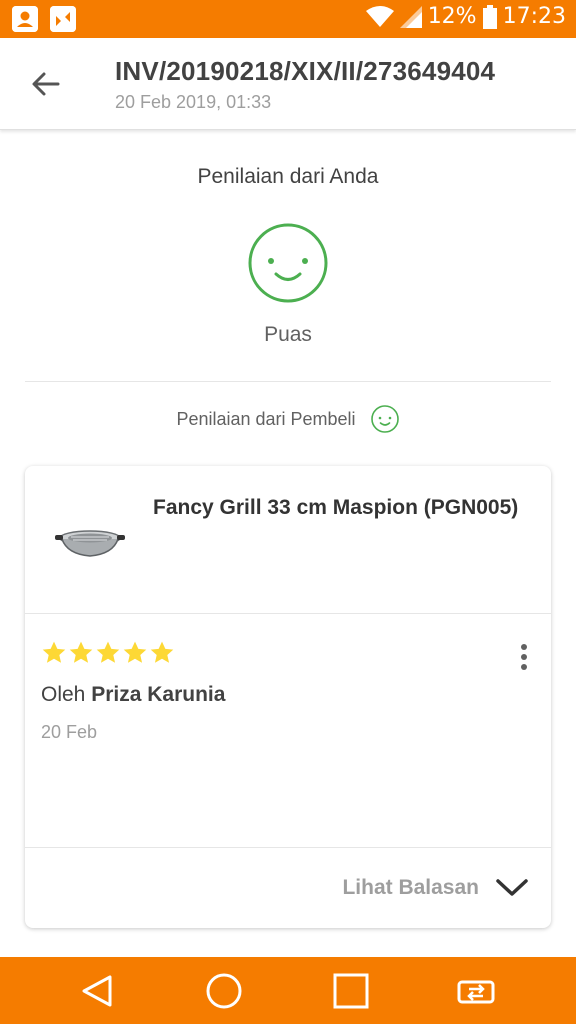 This screenshot has width=576, height=1024. Describe the element at coordinates (288, 176) in the screenshot. I see `your-rating-title: Penilaian dari Anda` at that location.